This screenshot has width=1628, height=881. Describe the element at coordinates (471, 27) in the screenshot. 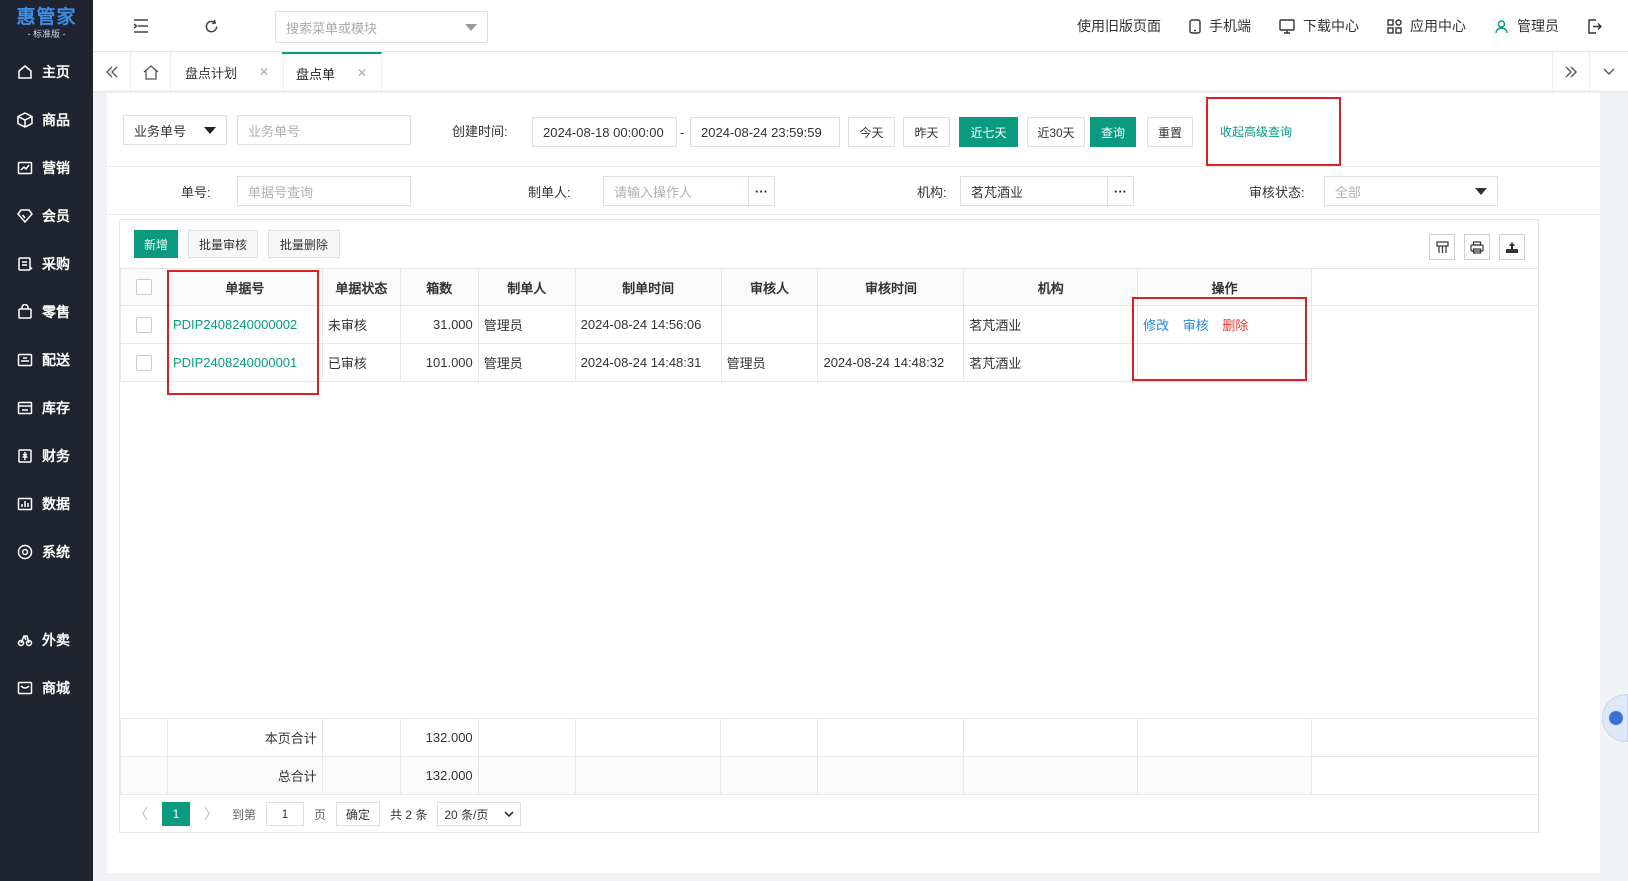

I see `chevron-down-icon` at that location.